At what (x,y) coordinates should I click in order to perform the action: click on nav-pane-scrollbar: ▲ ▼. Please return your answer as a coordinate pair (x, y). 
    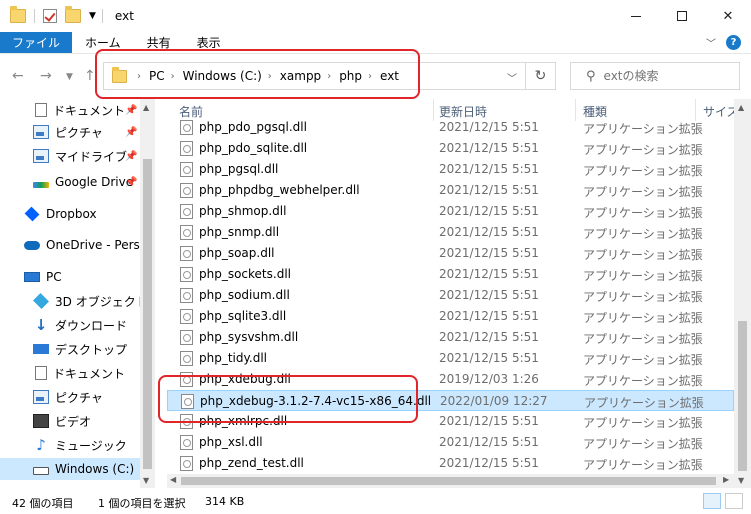
    Looking at the image, I should click on (147, 293).